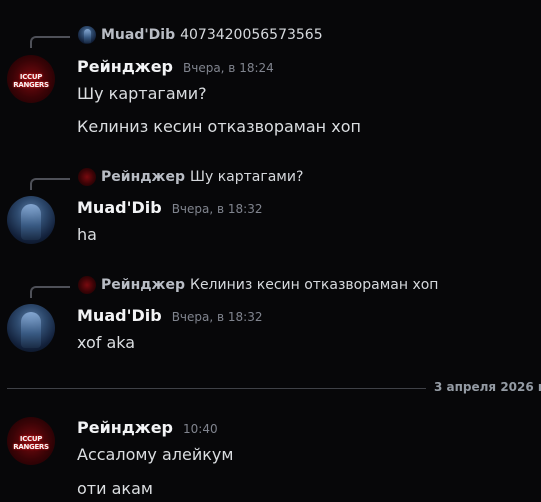 This screenshot has width=541, height=502. What do you see at coordinates (138, 35) in the screenshot?
I see `reply-author: Muad'Dib` at bounding box center [138, 35].